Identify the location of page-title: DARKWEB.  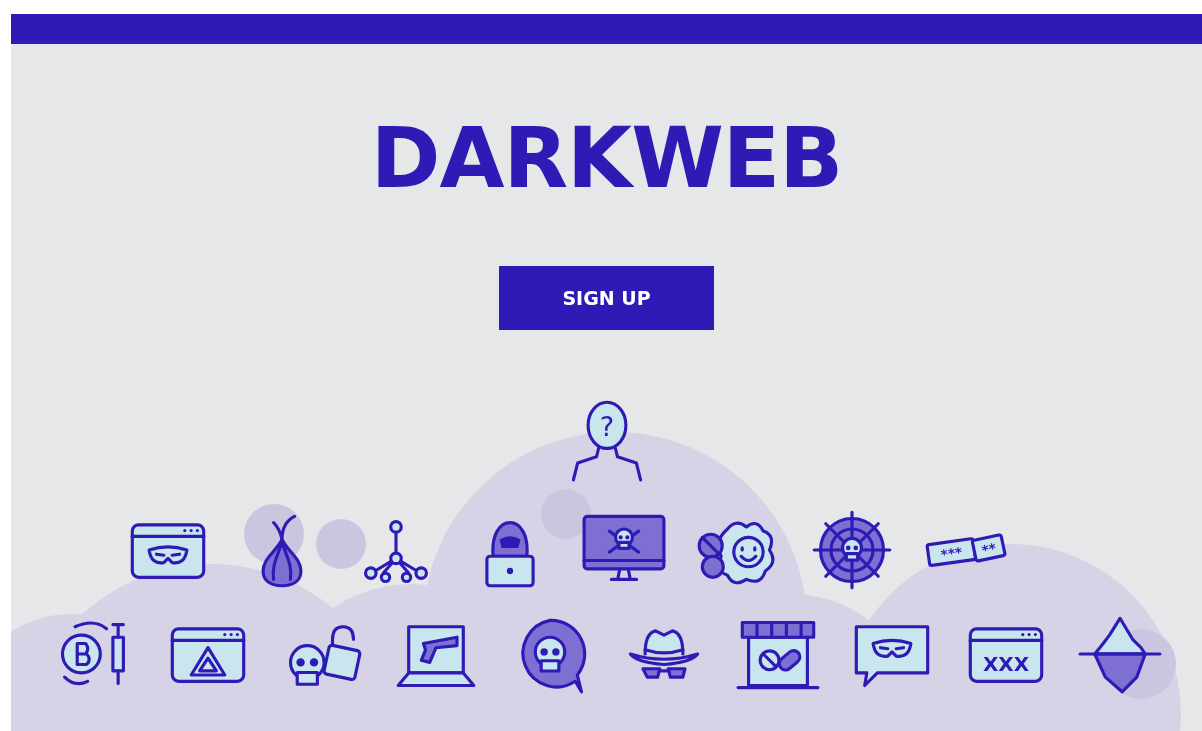
(606, 158).